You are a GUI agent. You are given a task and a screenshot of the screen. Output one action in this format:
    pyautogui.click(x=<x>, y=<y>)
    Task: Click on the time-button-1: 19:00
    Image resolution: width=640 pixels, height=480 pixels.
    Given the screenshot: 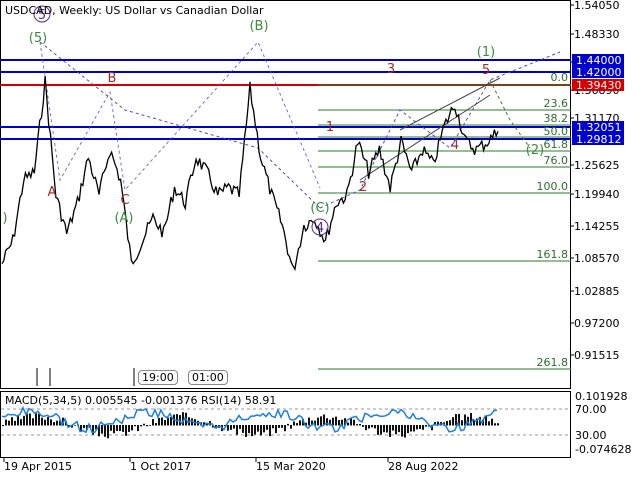 What is the action you would take?
    pyautogui.click(x=158, y=377)
    